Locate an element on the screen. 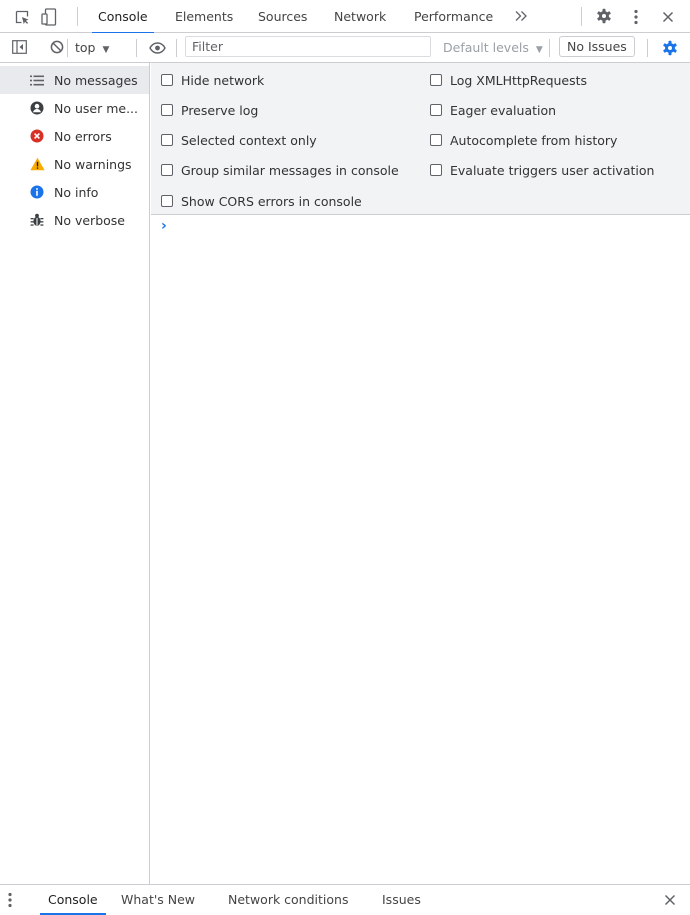  sidebar-item-messages: No messages is located at coordinates (74, 80).